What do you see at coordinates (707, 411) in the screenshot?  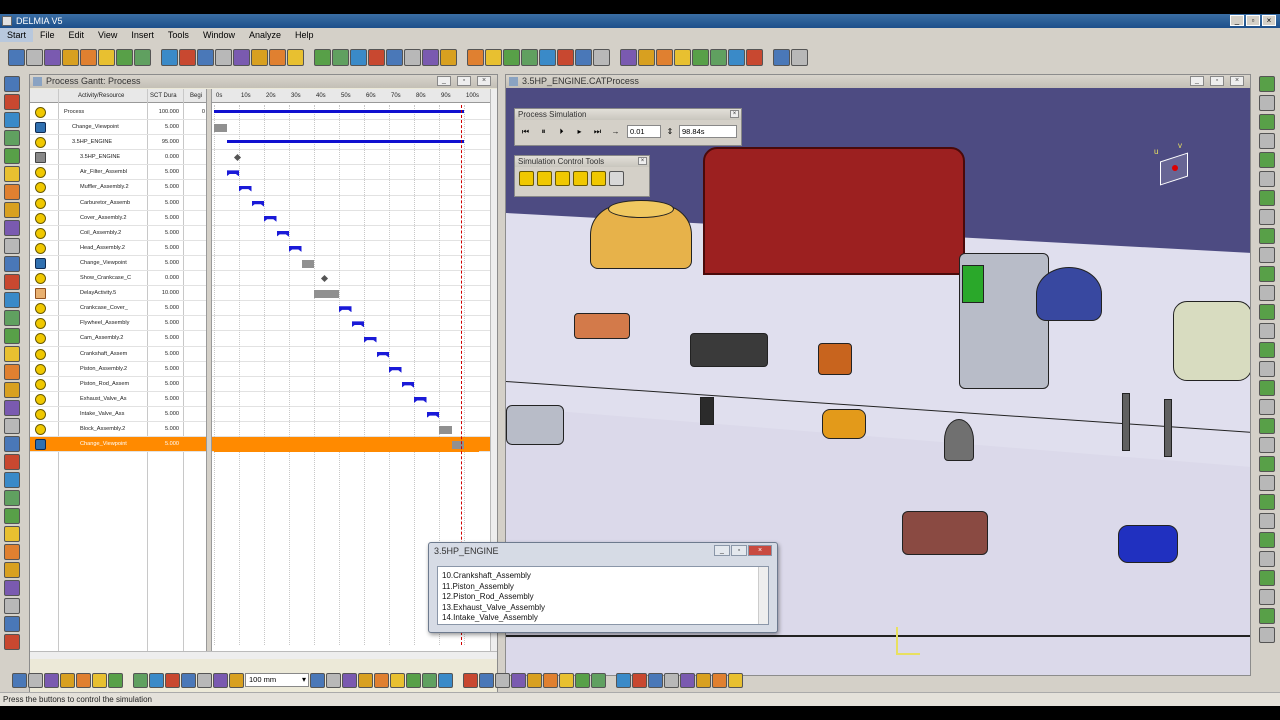 I see `spark-plug-part` at bounding box center [707, 411].